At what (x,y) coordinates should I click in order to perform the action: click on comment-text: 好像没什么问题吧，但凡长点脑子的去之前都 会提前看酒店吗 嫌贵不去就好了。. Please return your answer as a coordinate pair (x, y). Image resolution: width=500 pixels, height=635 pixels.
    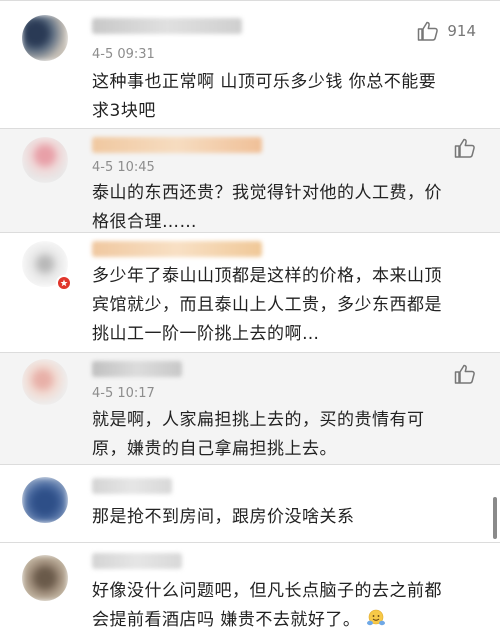
    Looking at the image, I should click on (288, 606).